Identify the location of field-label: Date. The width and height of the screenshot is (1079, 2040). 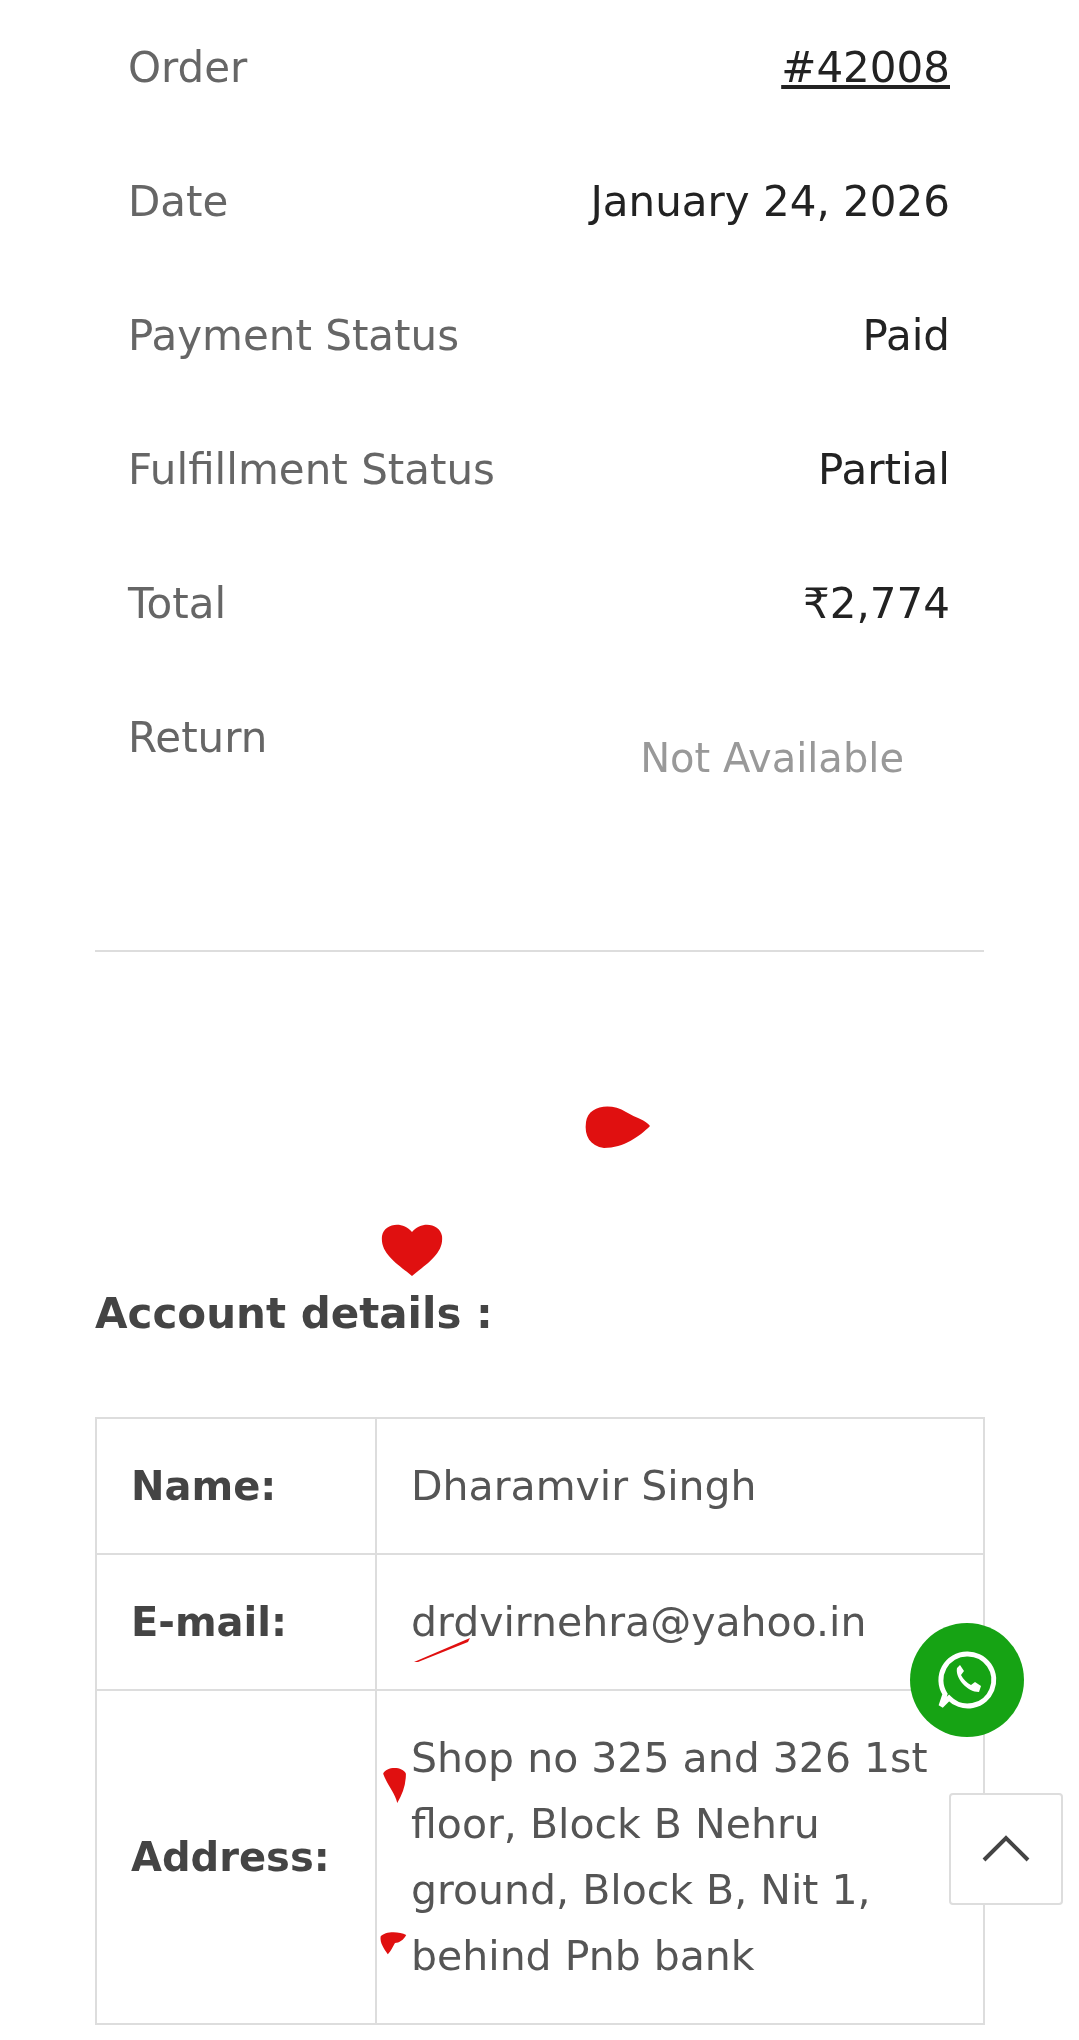
(178, 202).